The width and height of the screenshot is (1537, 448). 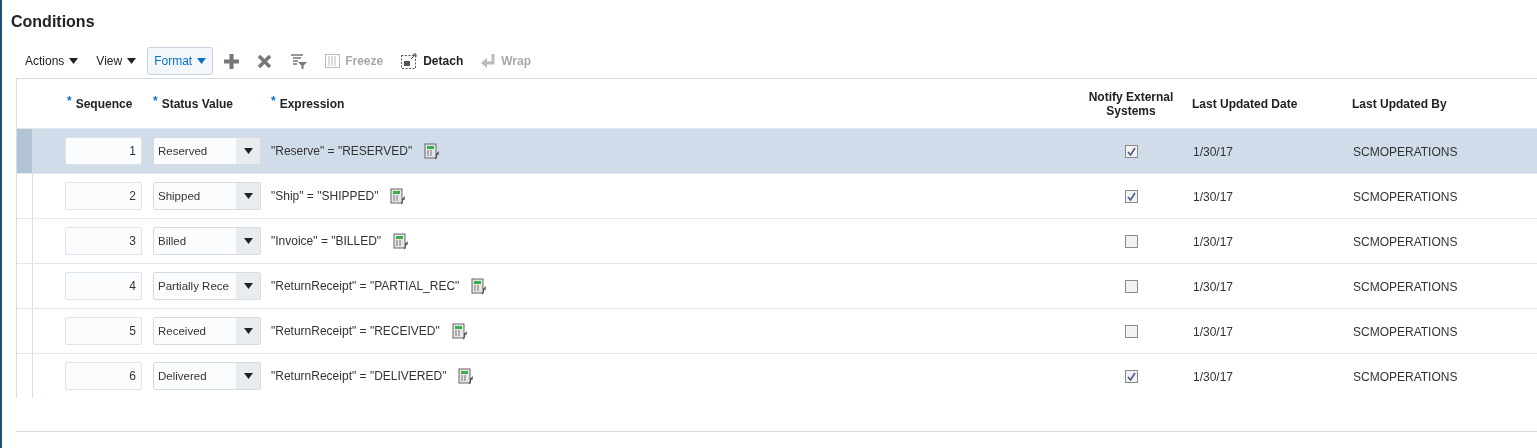 What do you see at coordinates (359, 376) in the screenshot?
I see `expression-text: "ReturnReceipt" = "DELIVERED"` at bounding box center [359, 376].